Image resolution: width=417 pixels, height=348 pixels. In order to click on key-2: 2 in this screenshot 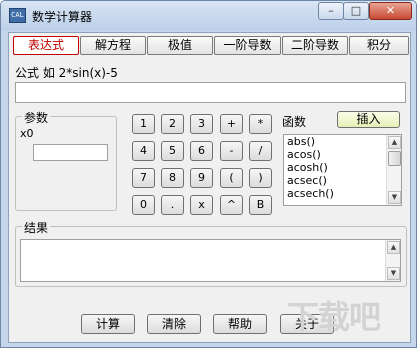, I will do `click(172, 124)`.